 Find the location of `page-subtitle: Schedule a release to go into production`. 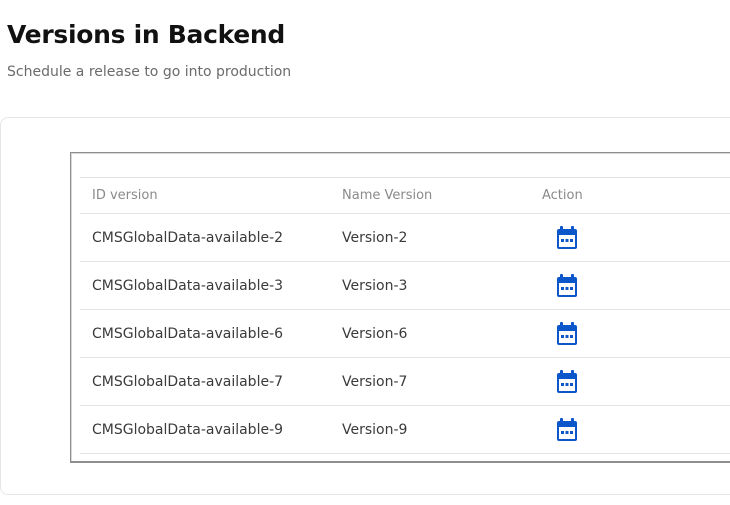

page-subtitle: Schedule a release to go into production is located at coordinates (149, 72).